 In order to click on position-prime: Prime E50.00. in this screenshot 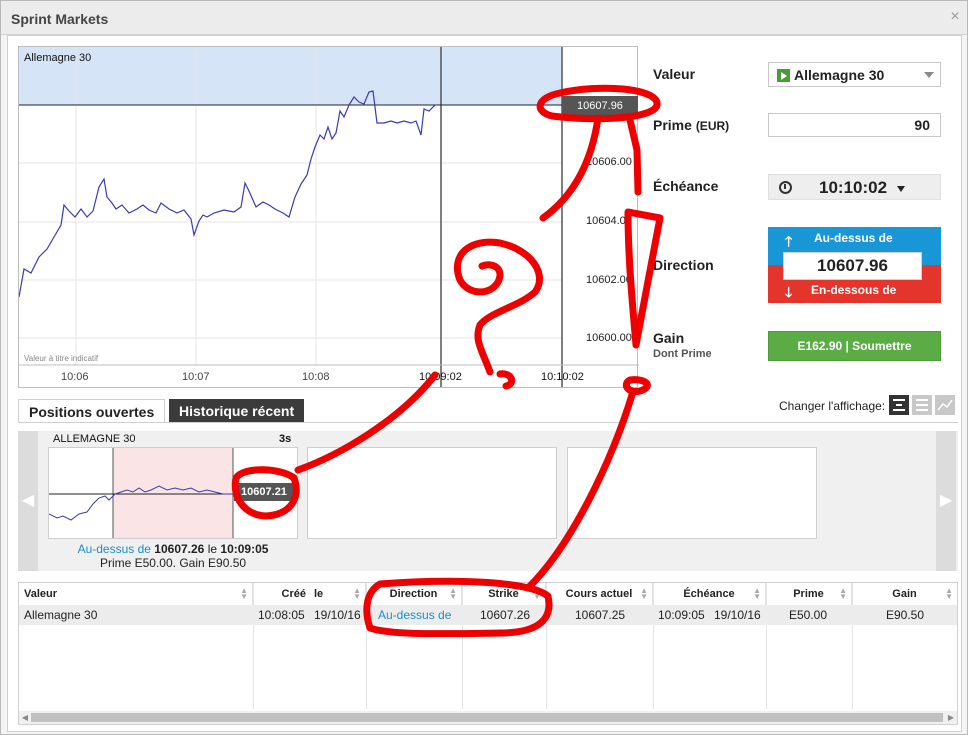, I will do `click(137, 563)`.